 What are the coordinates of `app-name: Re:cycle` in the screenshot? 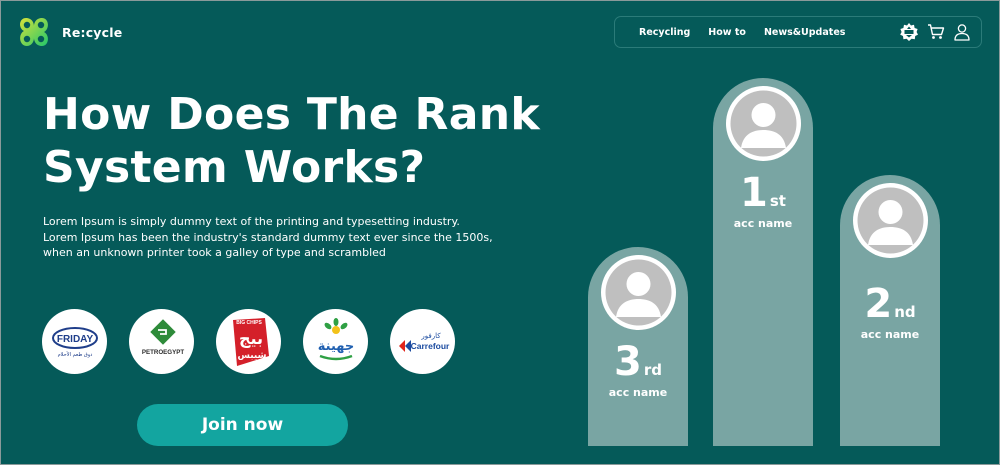 It's located at (92, 32).